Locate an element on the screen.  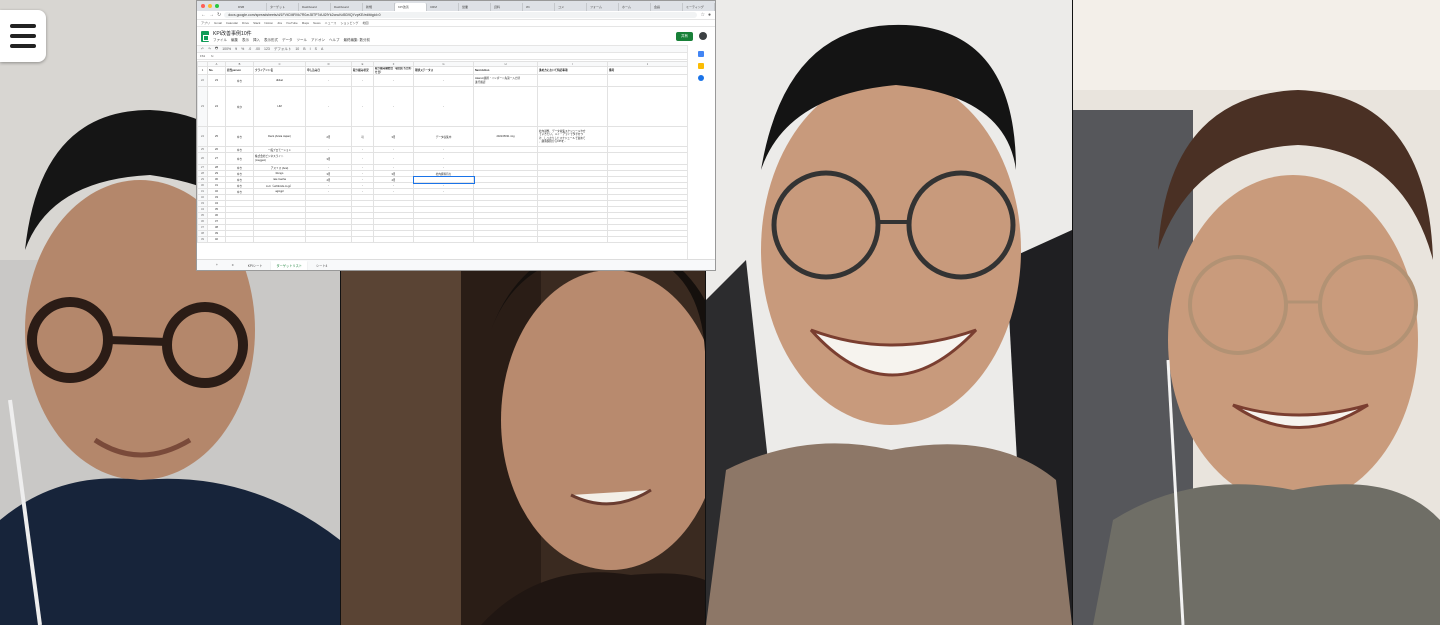
close-window-icon is located at coordinates (203, 6).